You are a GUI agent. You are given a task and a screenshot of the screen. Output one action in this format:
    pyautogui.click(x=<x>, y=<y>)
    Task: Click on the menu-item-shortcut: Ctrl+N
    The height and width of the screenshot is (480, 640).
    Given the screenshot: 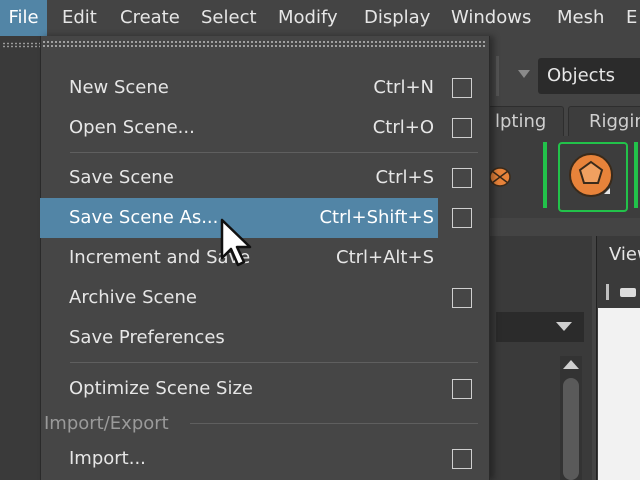 What is the action you would take?
    pyautogui.click(x=403, y=87)
    